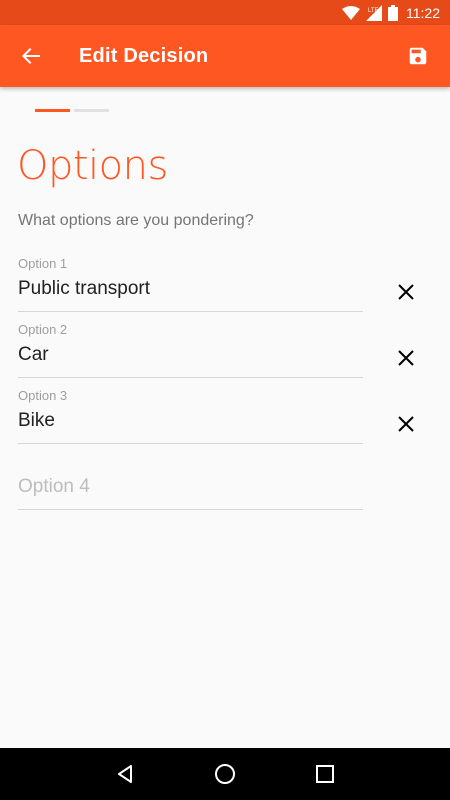 This screenshot has height=800, width=450. I want to click on recents-square-icon, so click(325, 774).